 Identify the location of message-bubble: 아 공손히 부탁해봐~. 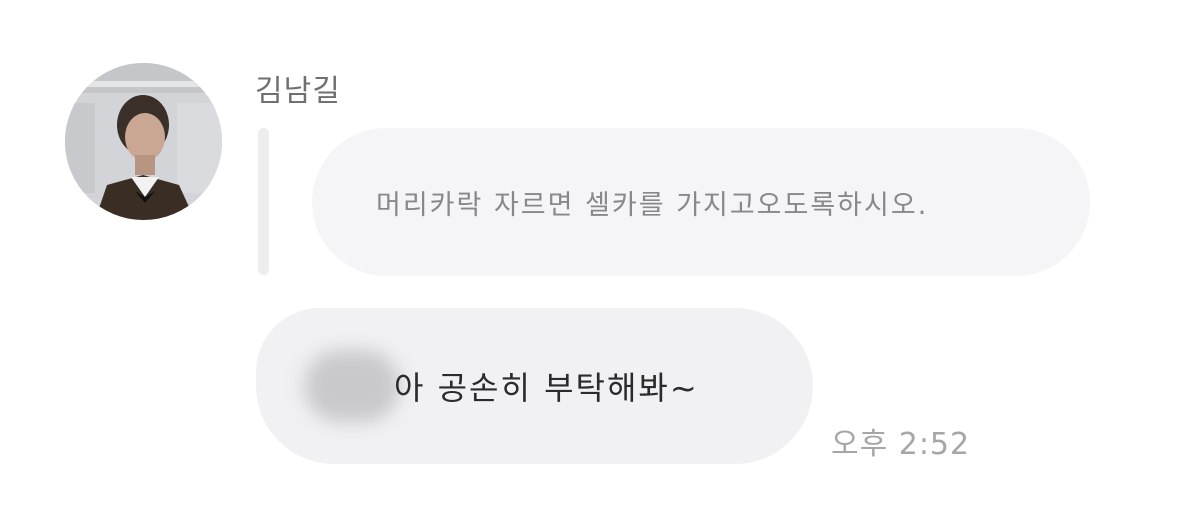
(534, 386).